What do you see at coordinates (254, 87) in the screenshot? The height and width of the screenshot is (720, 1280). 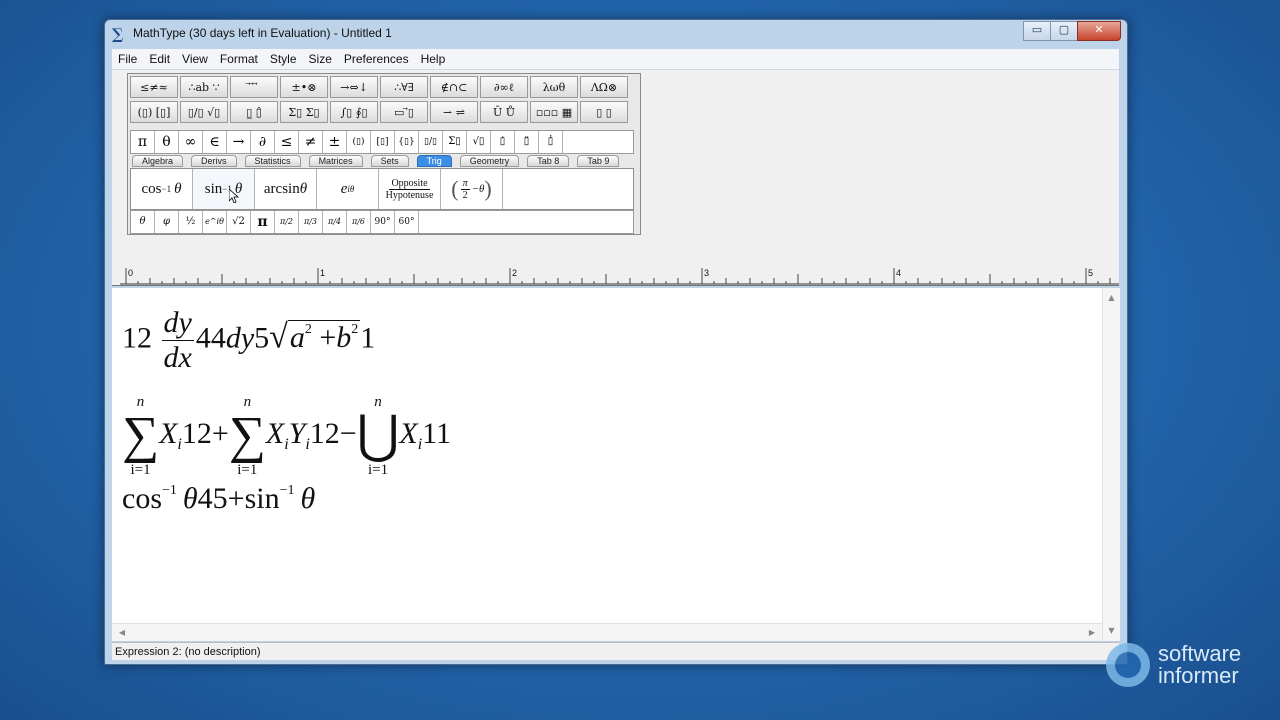 I see `embellishments-palette-button: ⃗ ⃗ ⃗` at bounding box center [254, 87].